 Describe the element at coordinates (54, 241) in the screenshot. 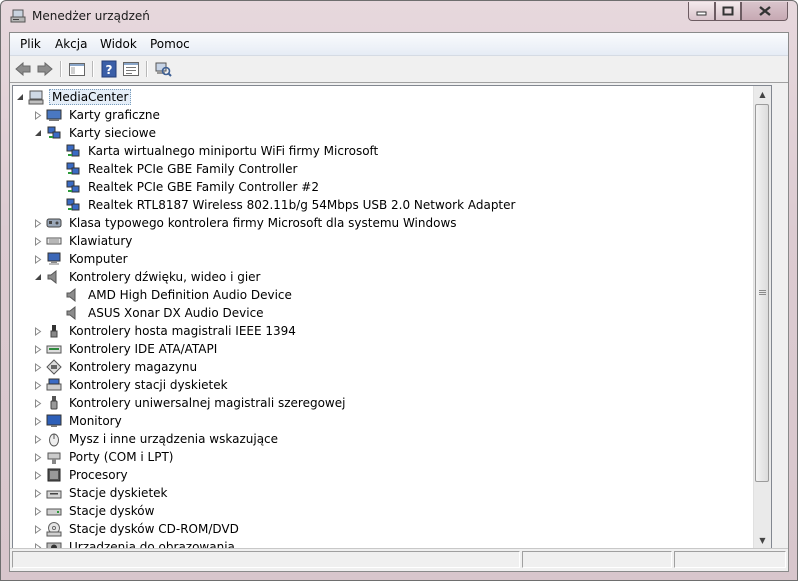

I see `keyboard-icon` at that location.